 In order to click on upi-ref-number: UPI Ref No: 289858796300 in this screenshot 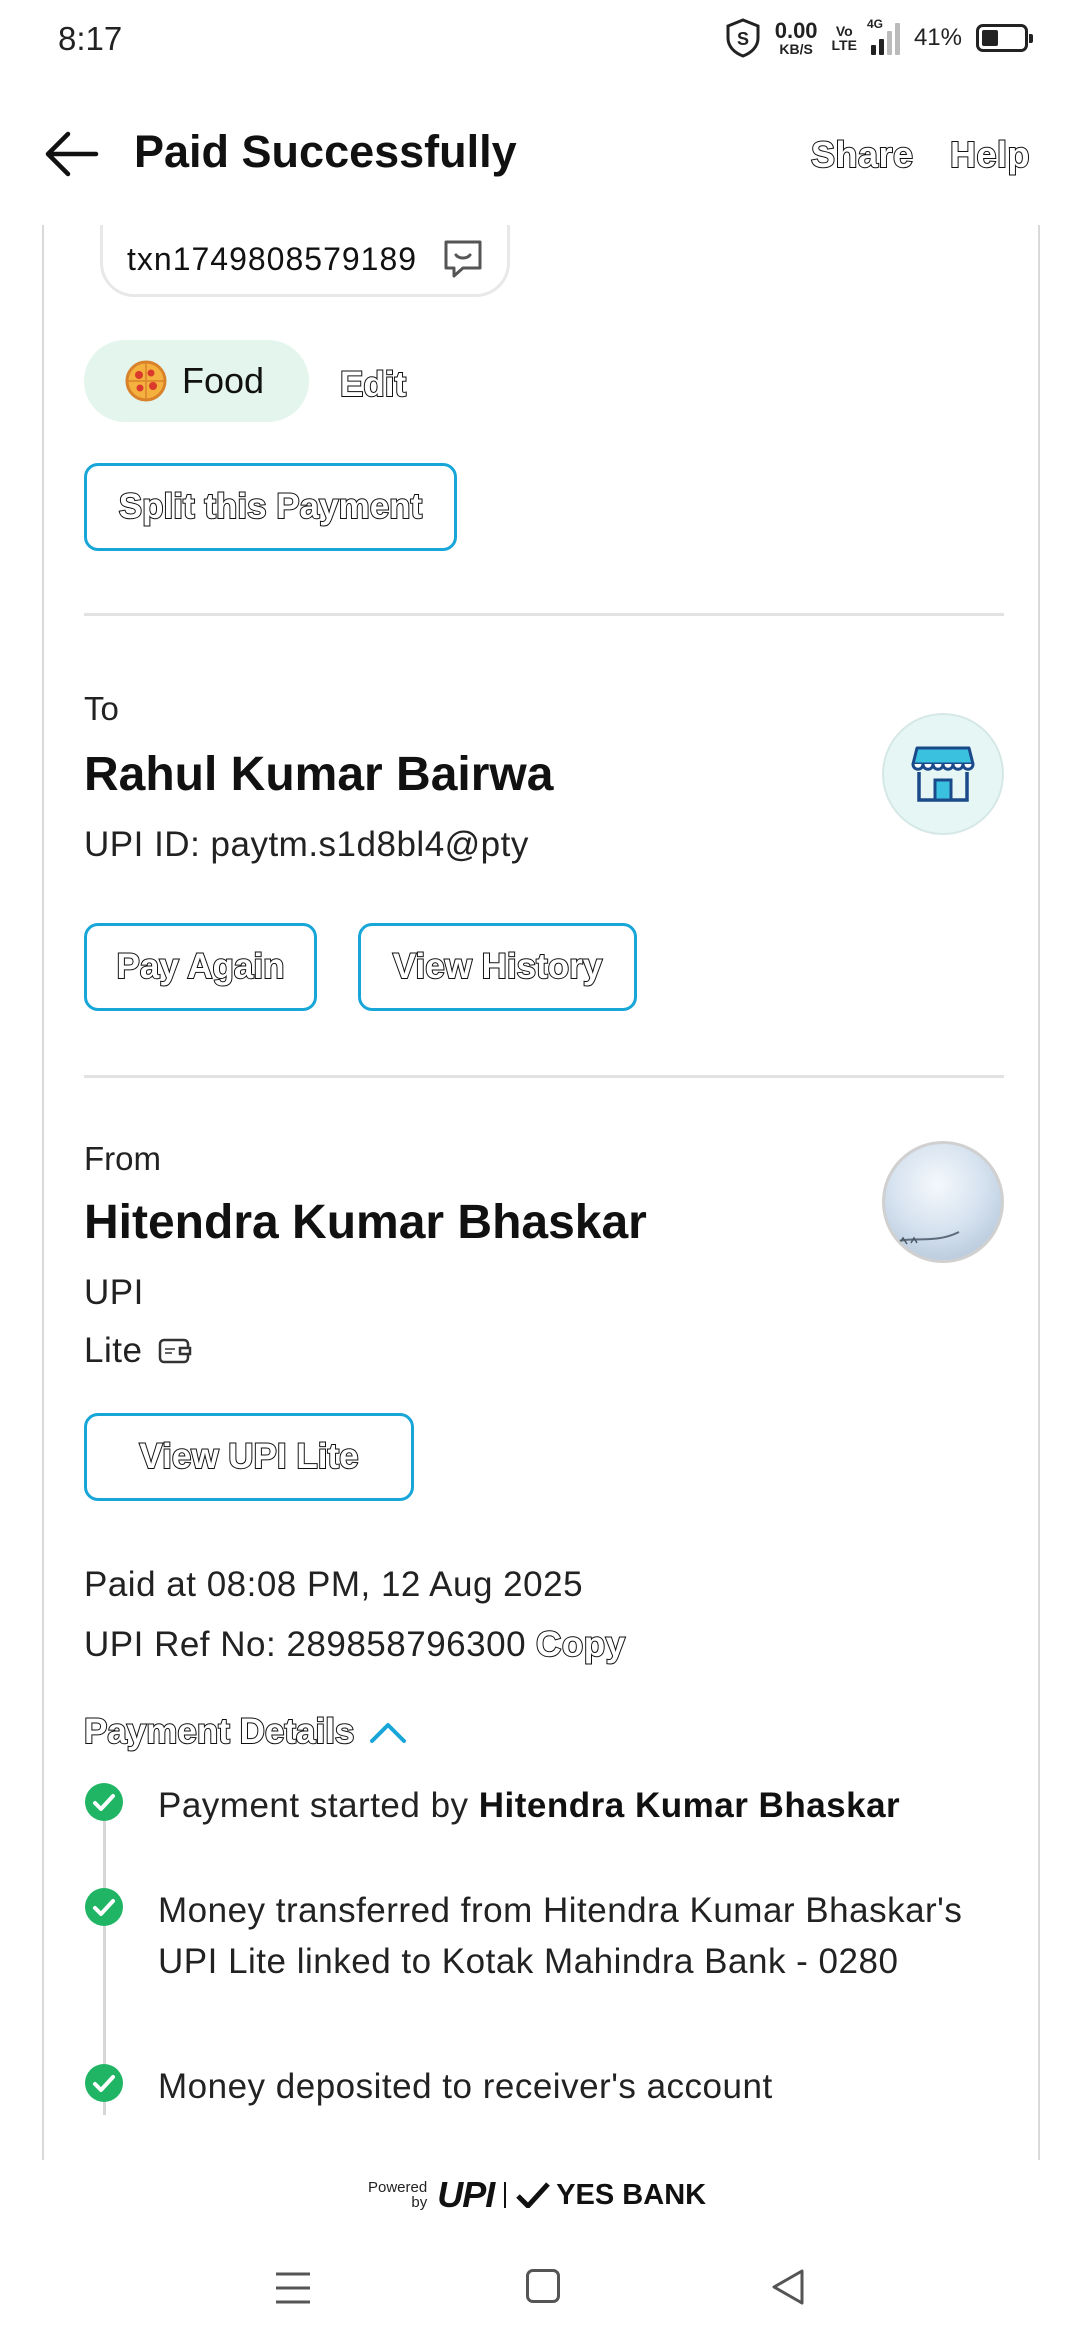, I will do `click(305, 1644)`.